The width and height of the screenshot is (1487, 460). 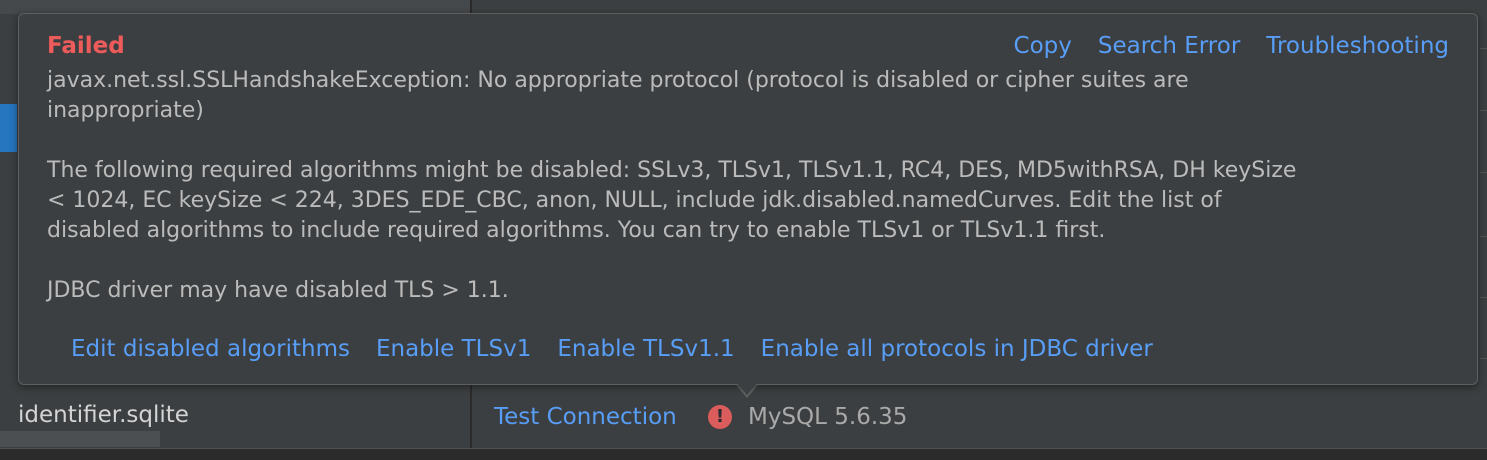 What do you see at coordinates (743, 454) in the screenshot?
I see `status-bar` at bounding box center [743, 454].